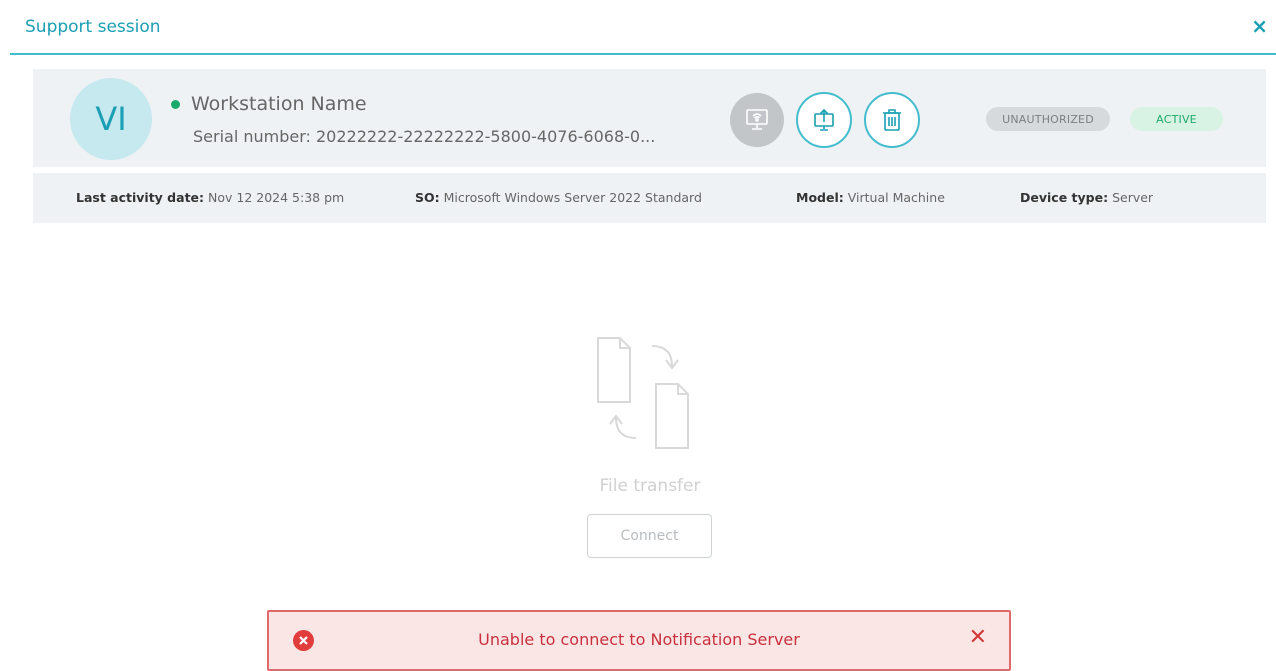 Image resolution: width=1276 pixels, height=671 pixels. I want to click on toast-close-icon: ✕, so click(978, 638).